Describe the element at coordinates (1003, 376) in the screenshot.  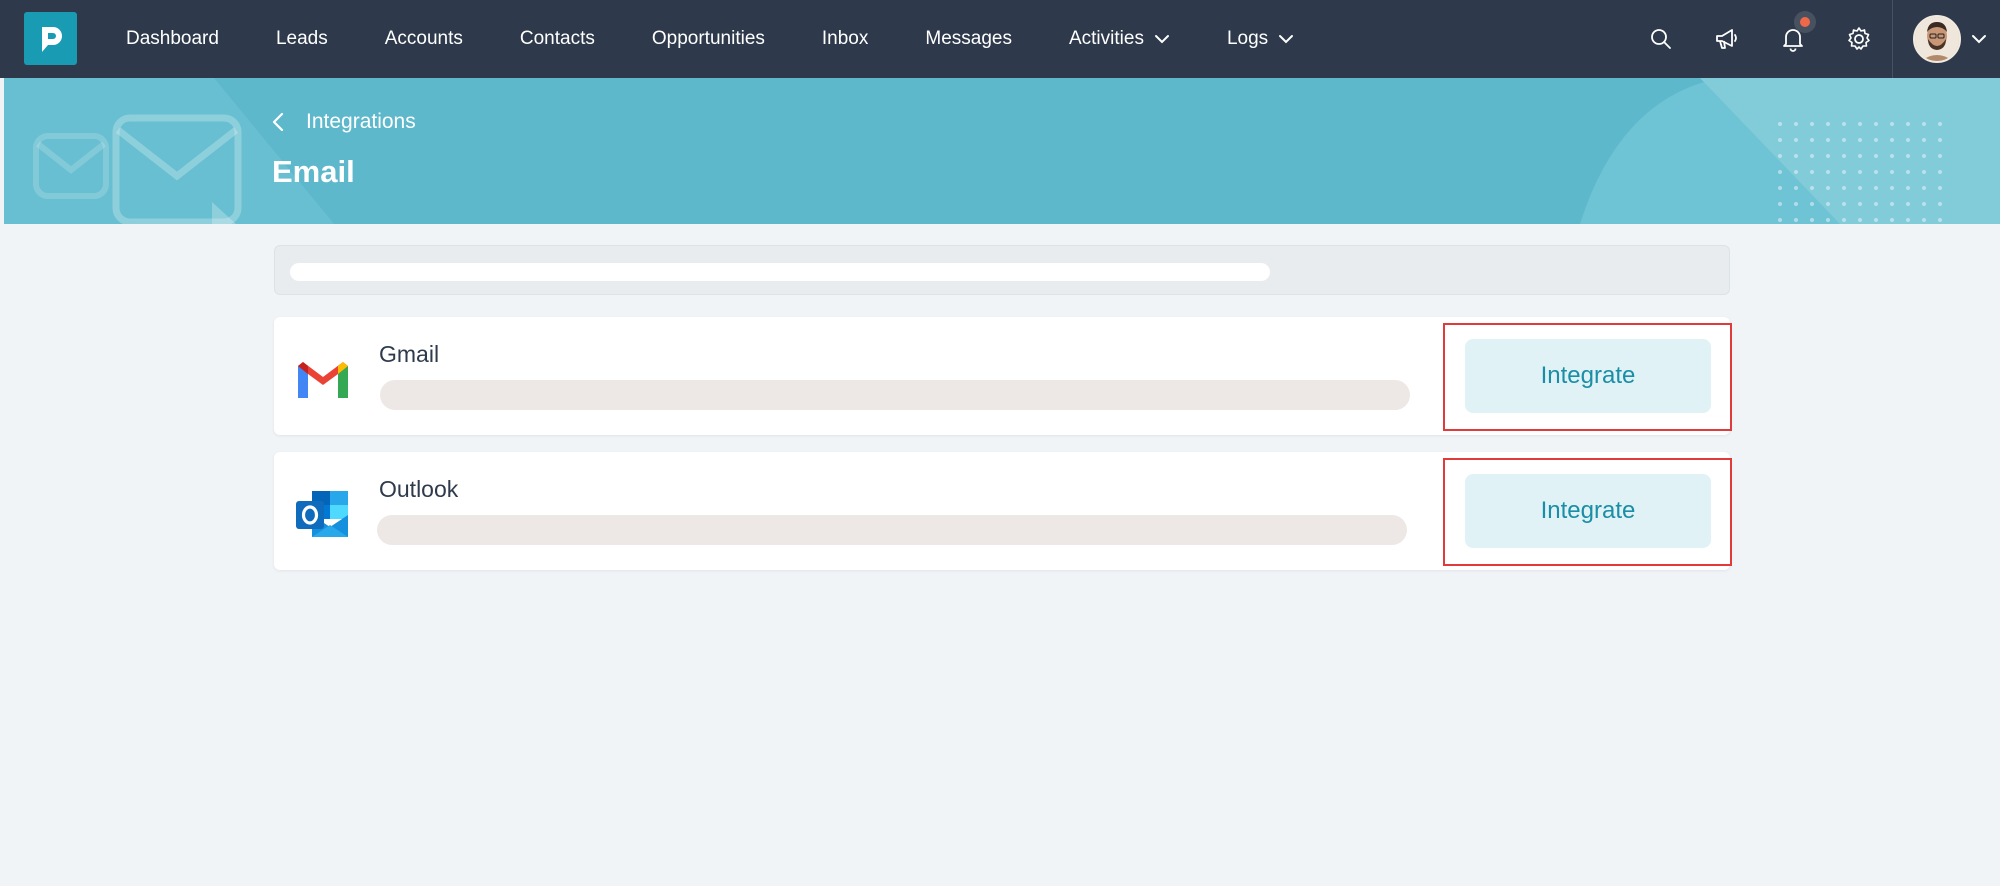
I see `integration-card-gmail: Gmail Integrate` at that location.